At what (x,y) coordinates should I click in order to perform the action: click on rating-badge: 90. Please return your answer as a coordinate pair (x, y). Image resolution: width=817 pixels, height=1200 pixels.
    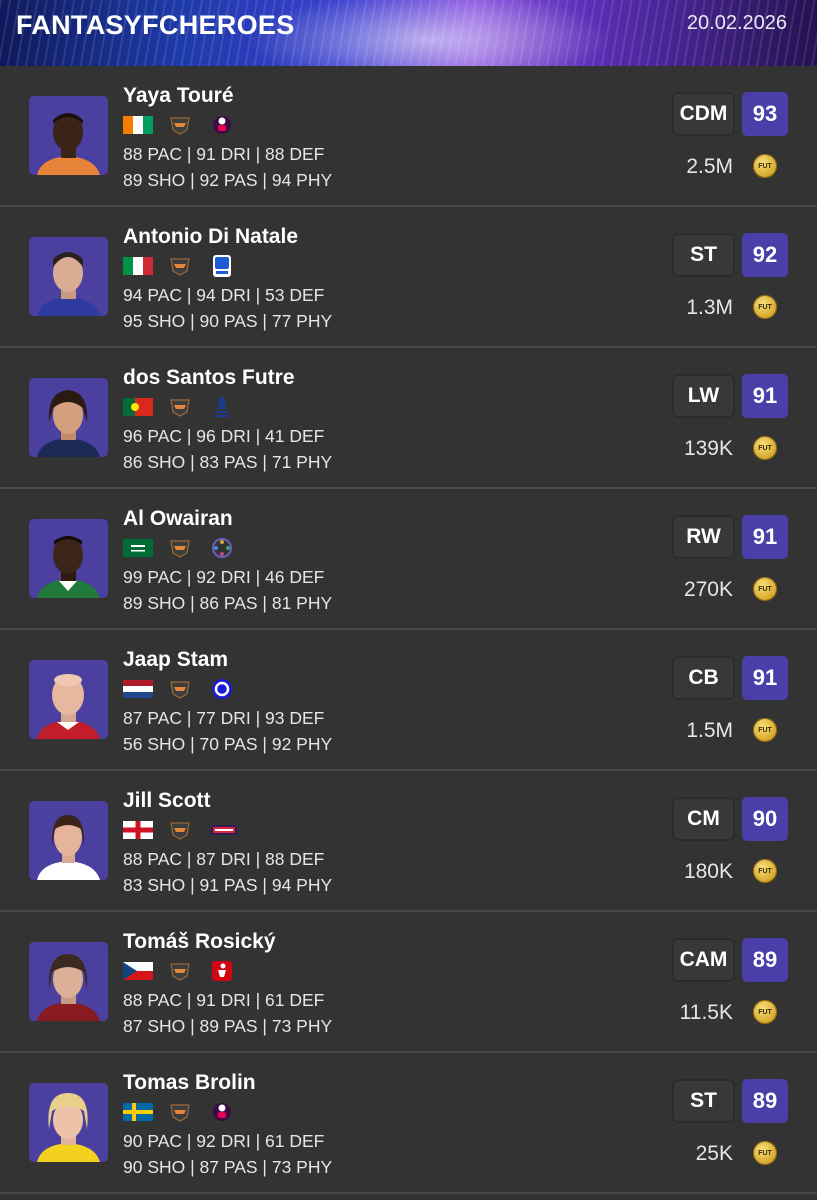
    Looking at the image, I should click on (765, 819).